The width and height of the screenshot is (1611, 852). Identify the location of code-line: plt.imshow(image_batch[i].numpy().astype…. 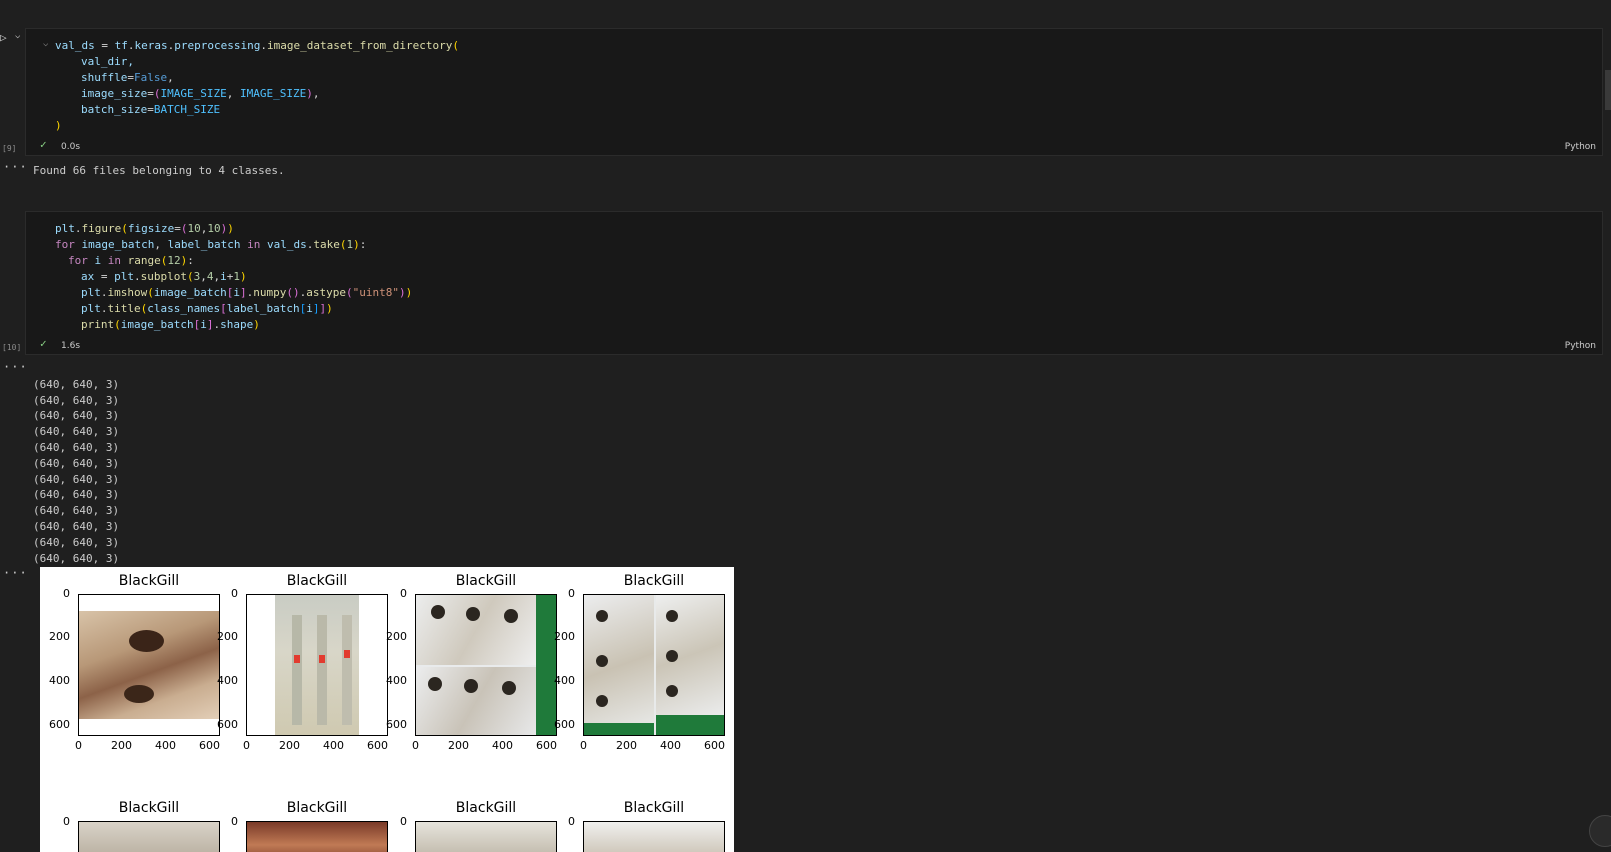
(247, 292).